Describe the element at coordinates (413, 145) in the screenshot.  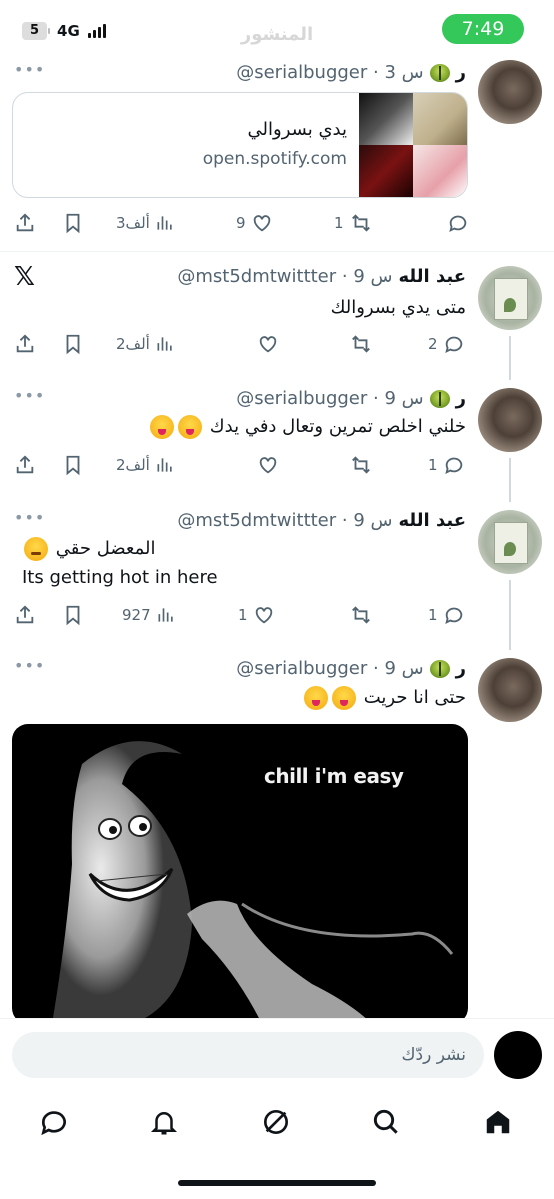
I see `album-art-thumbnail` at that location.